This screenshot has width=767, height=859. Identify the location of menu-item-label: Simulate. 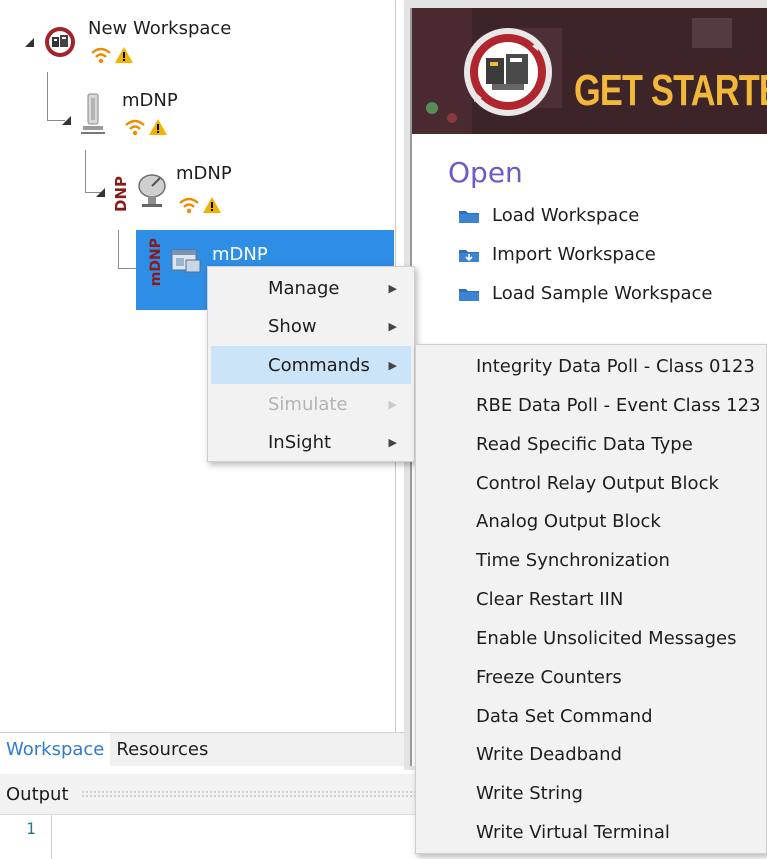
(308, 404).